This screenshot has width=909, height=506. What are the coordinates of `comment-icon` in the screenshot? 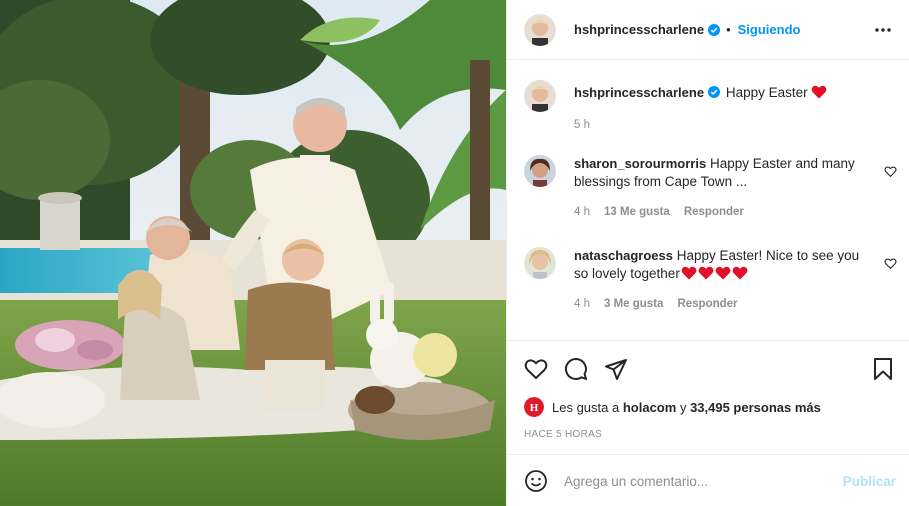 It's located at (576, 369).